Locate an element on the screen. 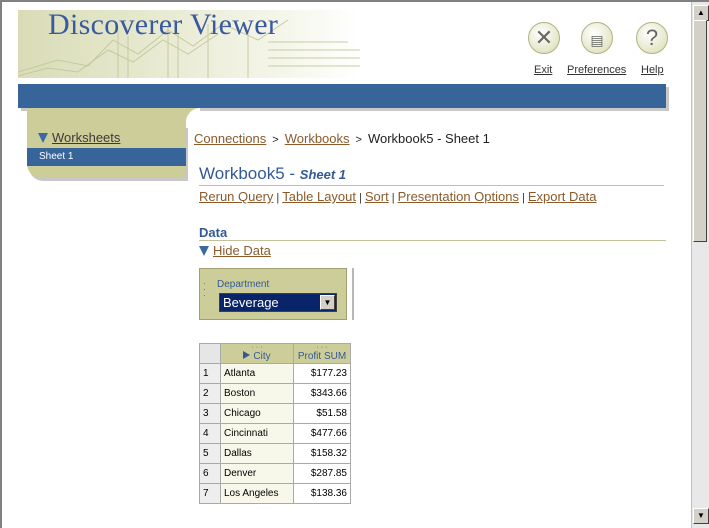 Image resolution: width=709 pixels, height=528 pixels. expand-arrow-icon is located at coordinates (247, 355).